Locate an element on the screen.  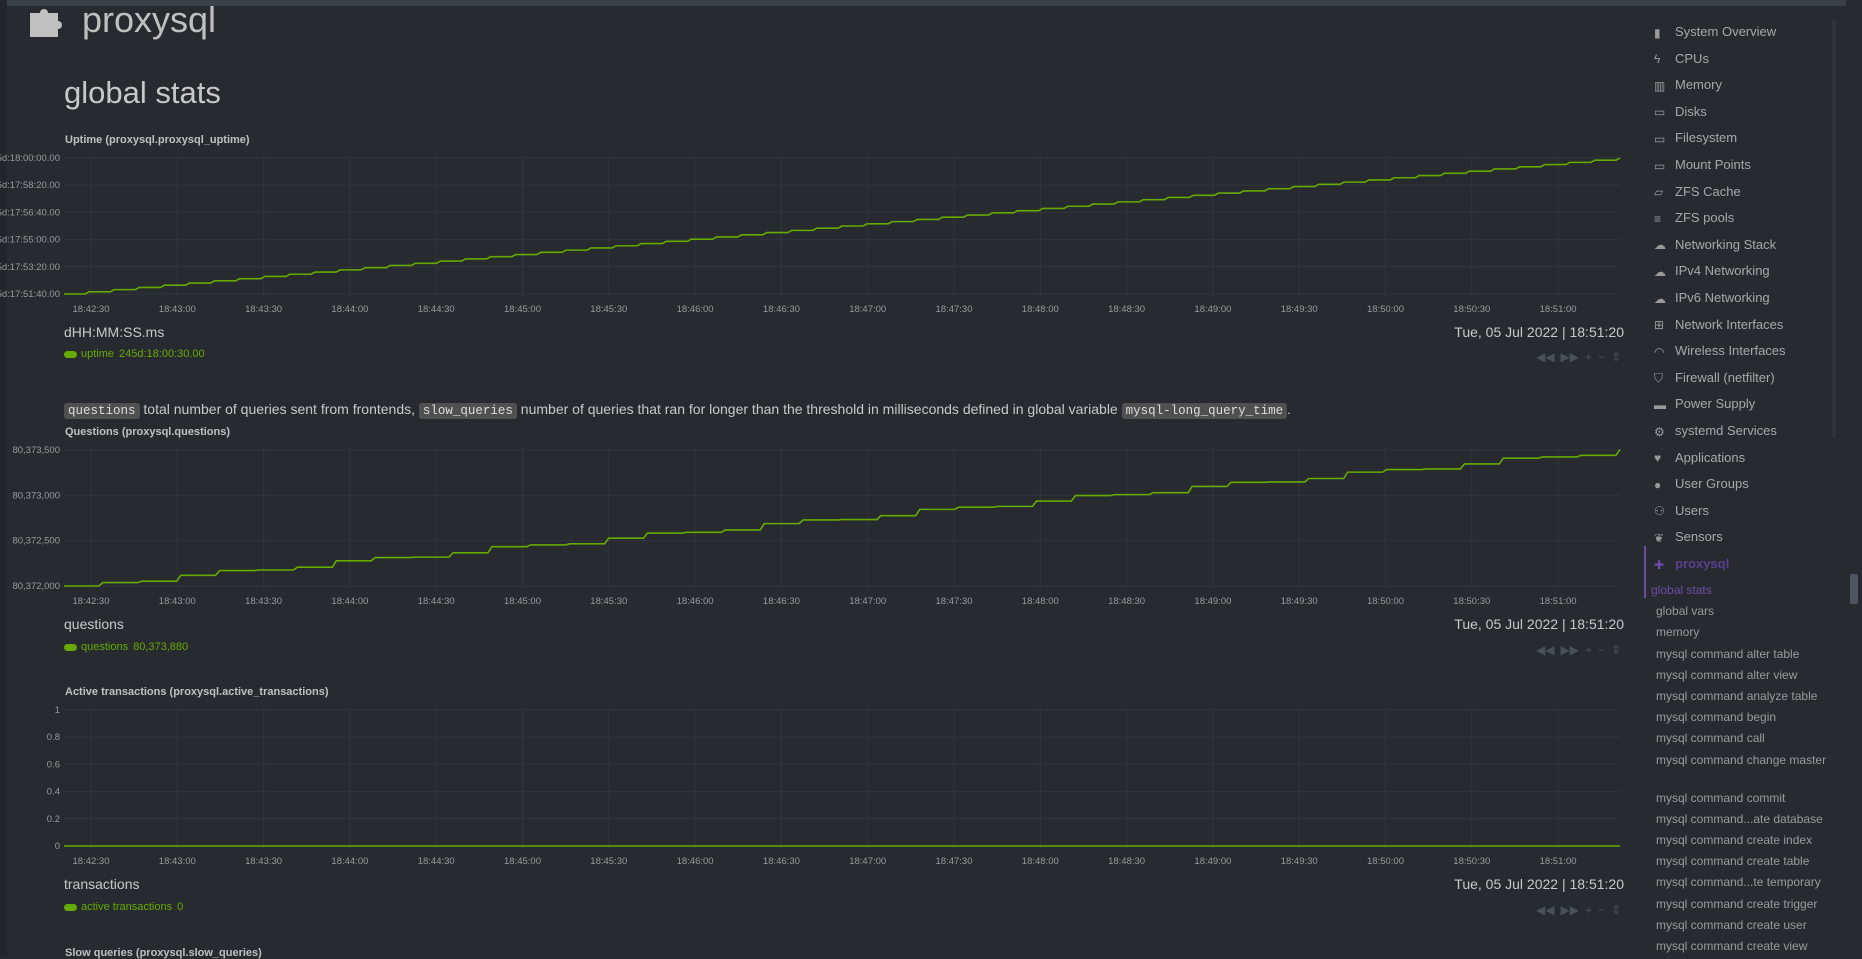
y-tick-label: 80,372,000 is located at coordinates (36, 586).